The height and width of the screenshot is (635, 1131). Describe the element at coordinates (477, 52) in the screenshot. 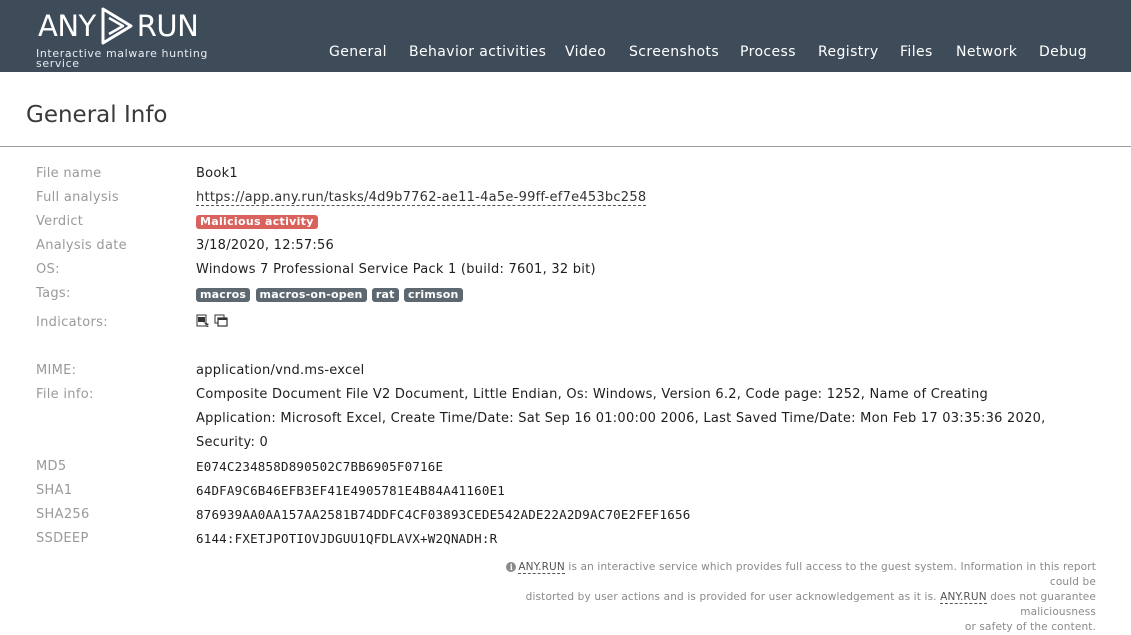

I see `nav-behavior-activities: Behavior activities` at that location.